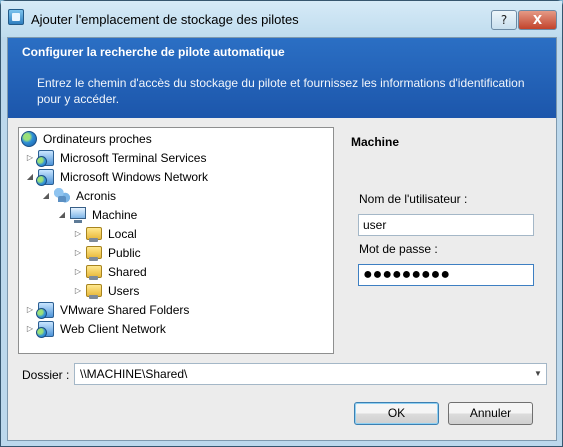  I want to click on tree-item-label: Microsoft Windows Network, so click(134, 176).